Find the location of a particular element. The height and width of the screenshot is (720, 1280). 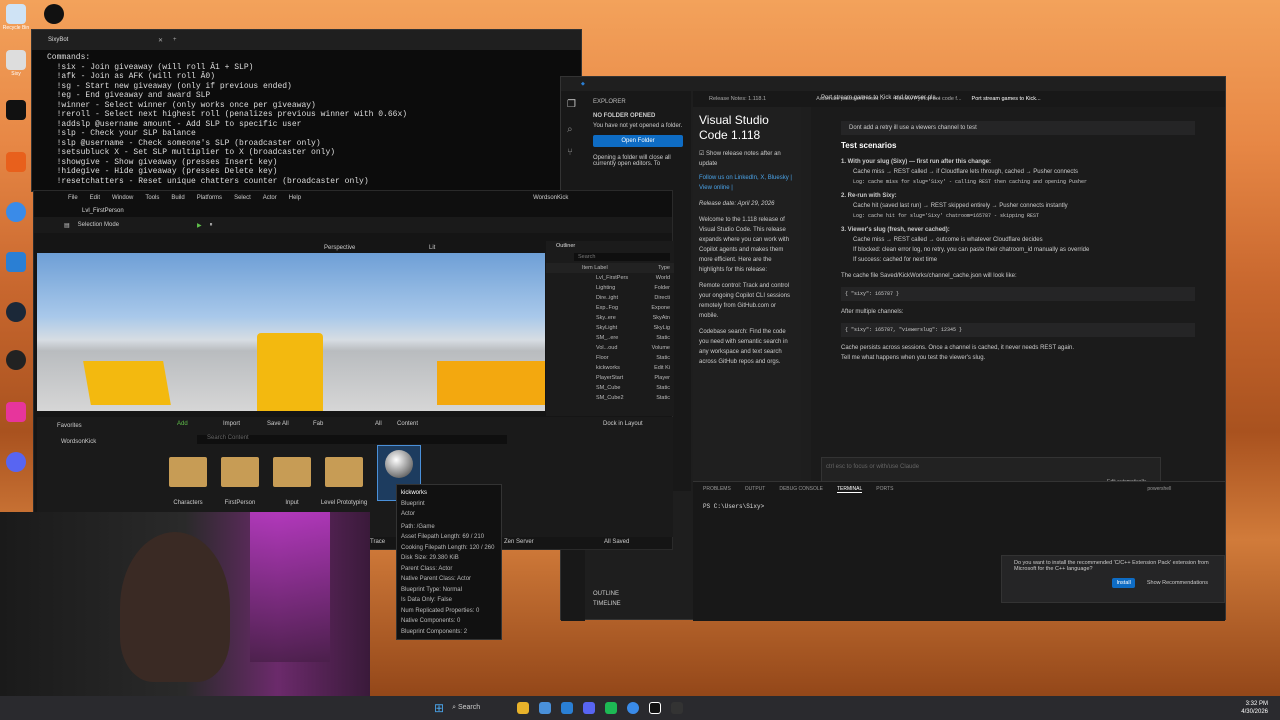

taskbar-search: ⌕ Search is located at coordinates (482, 708).